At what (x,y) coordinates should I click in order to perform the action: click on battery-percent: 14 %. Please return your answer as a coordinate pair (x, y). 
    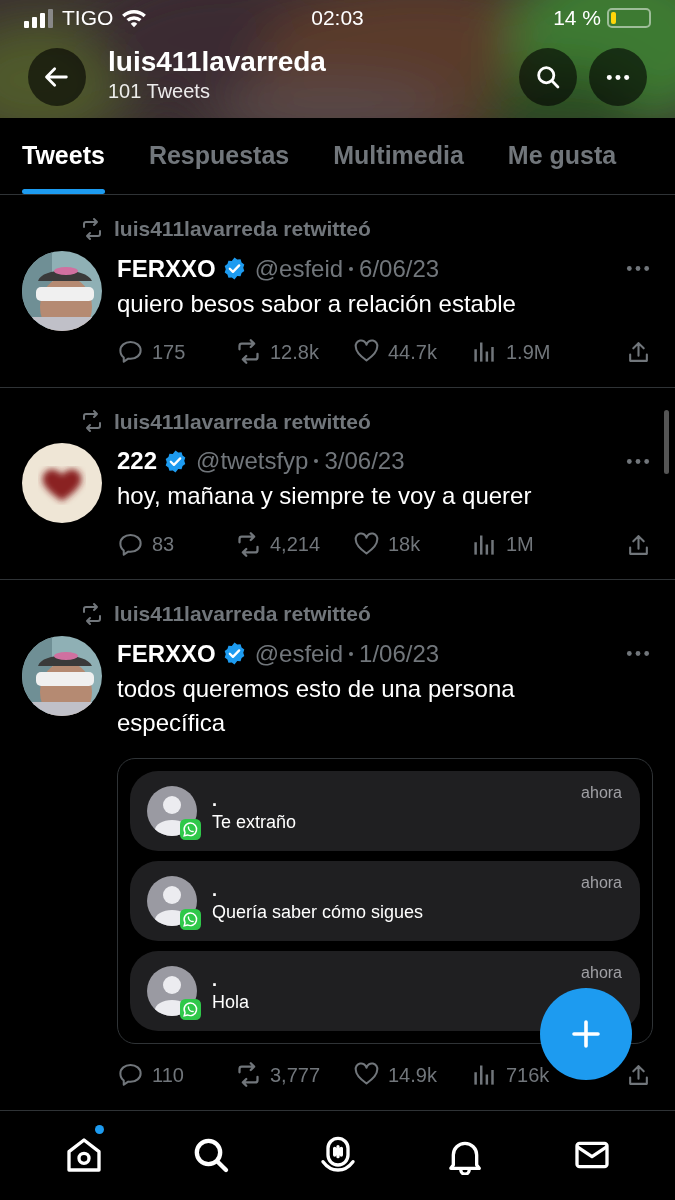
    Looking at the image, I should click on (577, 18).